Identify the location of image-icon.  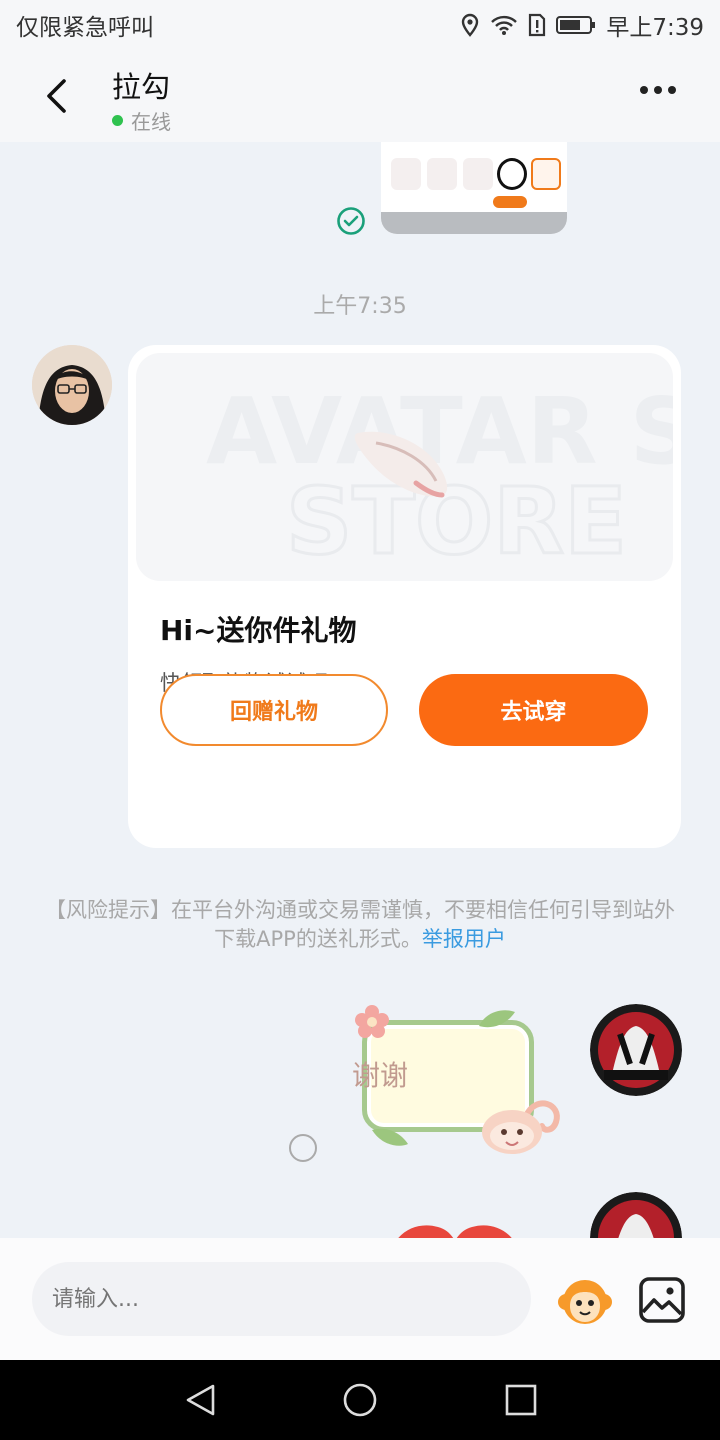
(662, 1300).